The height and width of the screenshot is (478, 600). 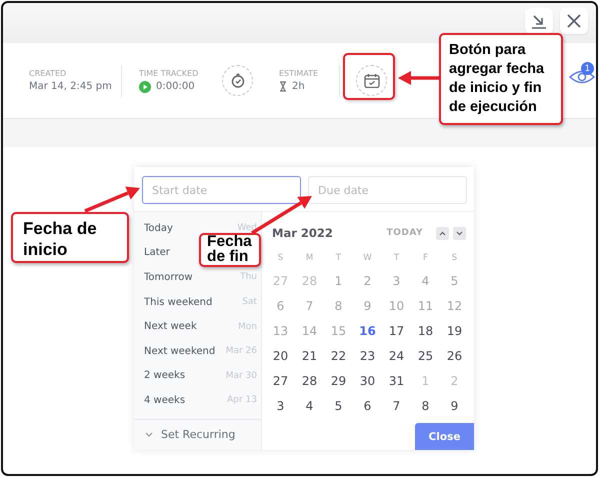 I want to click on watcher-count-badge: 1, so click(x=587, y=68).